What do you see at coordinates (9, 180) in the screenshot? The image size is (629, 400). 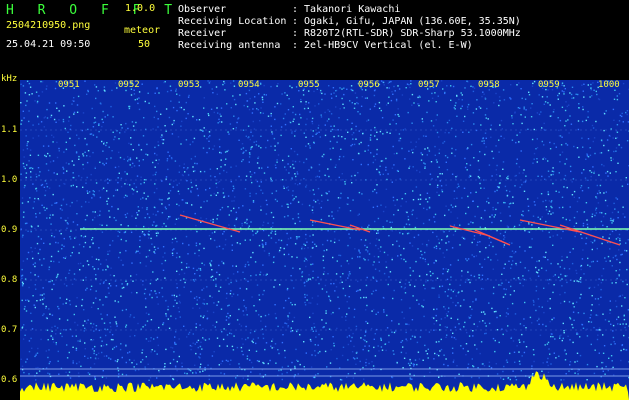 I see `freq-tick-label: 1.0` at bounding box center [9, 180].